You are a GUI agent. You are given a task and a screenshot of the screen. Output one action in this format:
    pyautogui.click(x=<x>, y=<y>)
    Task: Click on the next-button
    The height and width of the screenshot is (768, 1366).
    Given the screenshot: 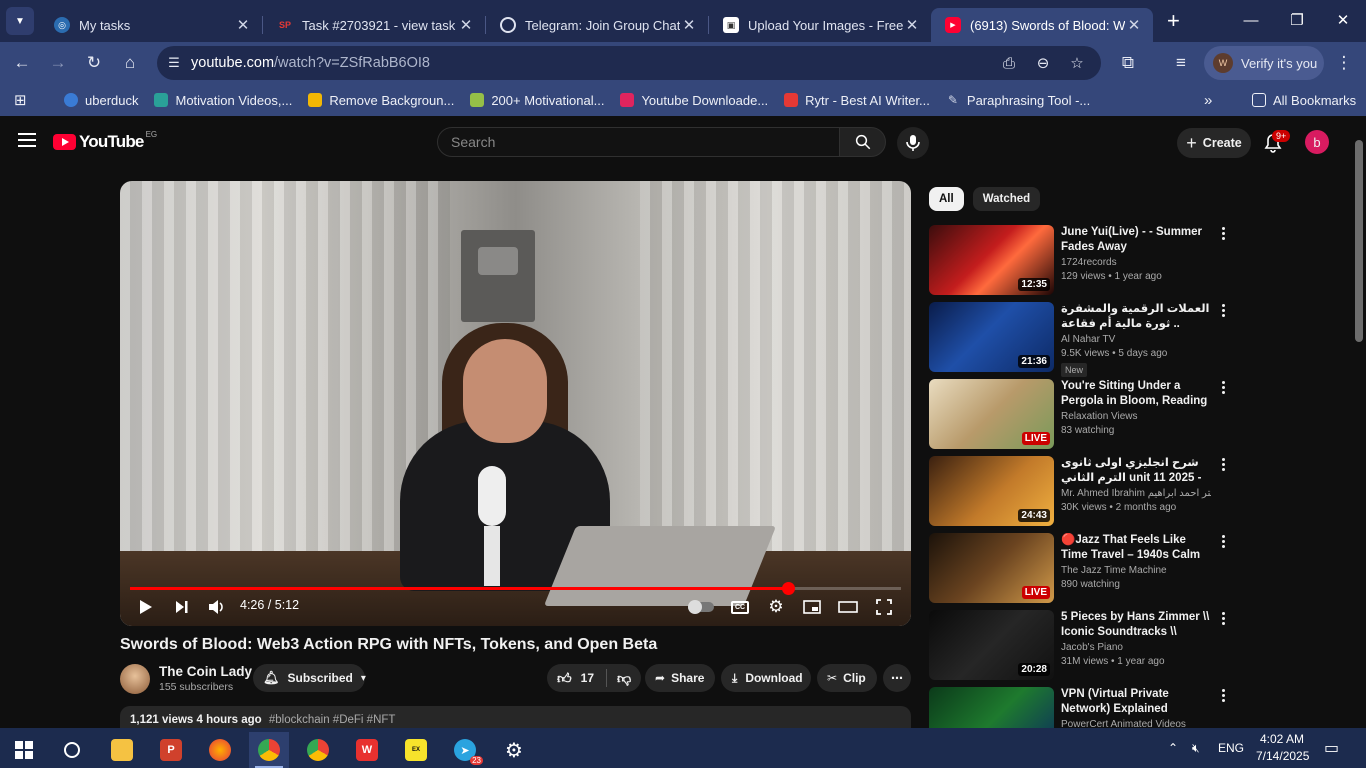 What is the action you would take?
    pyautogui.click(x=182, y=607)
    